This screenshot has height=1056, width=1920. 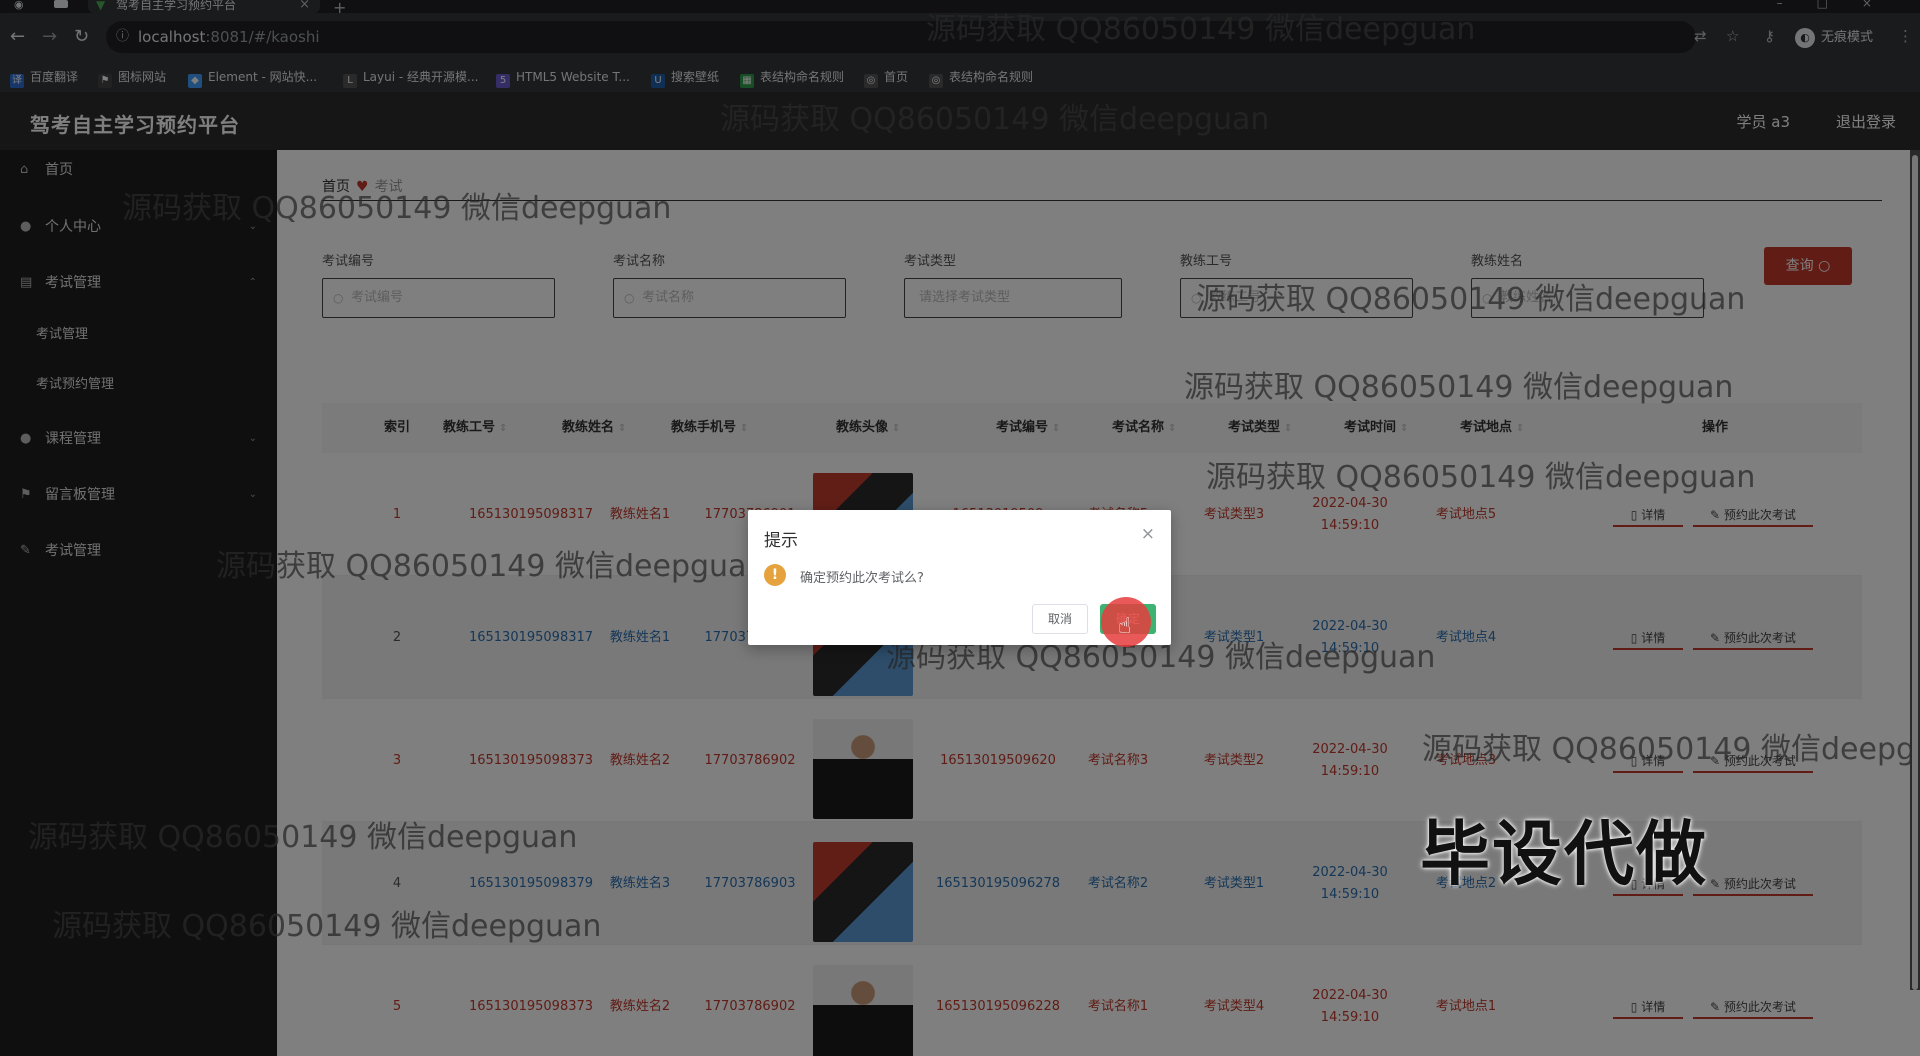 What do you see at coordinates (1148, 534) in the screenshot?
I see `close-icon: ×` at bounding box center [1148, 534].